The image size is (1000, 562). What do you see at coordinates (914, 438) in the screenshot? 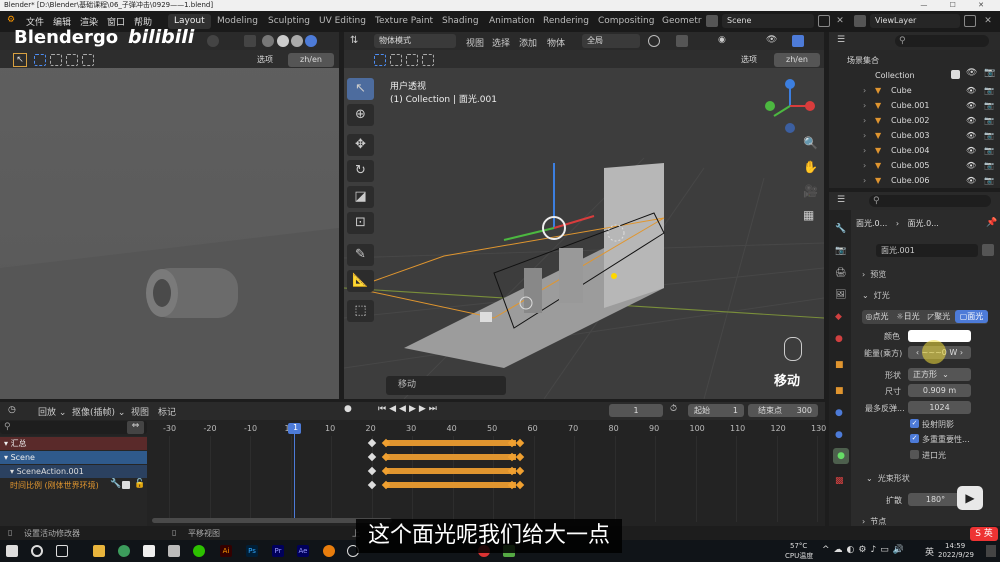
I see `multi-importance-checkbox: ✓` at bounding box center [914, 438].